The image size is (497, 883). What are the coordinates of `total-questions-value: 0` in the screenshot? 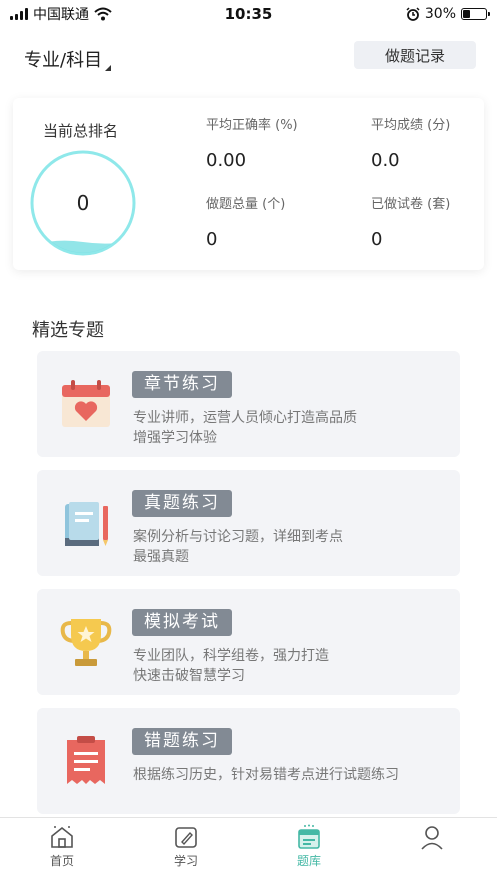 It's located at (212, 239).